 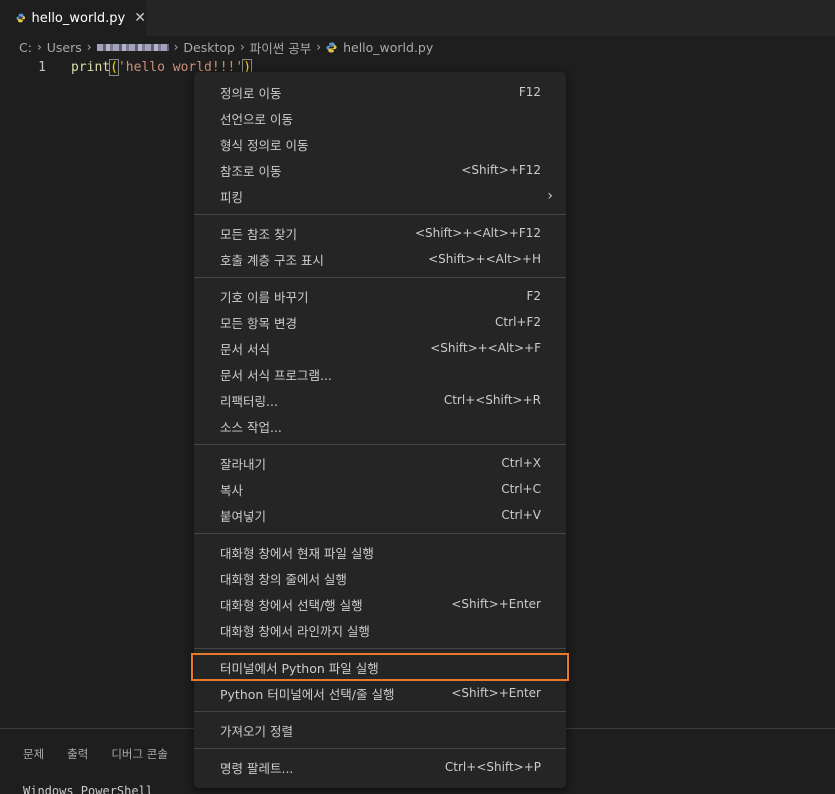 I want to click on menu-item-shortcut: Ctrl+X, so click(x=521, y=463).